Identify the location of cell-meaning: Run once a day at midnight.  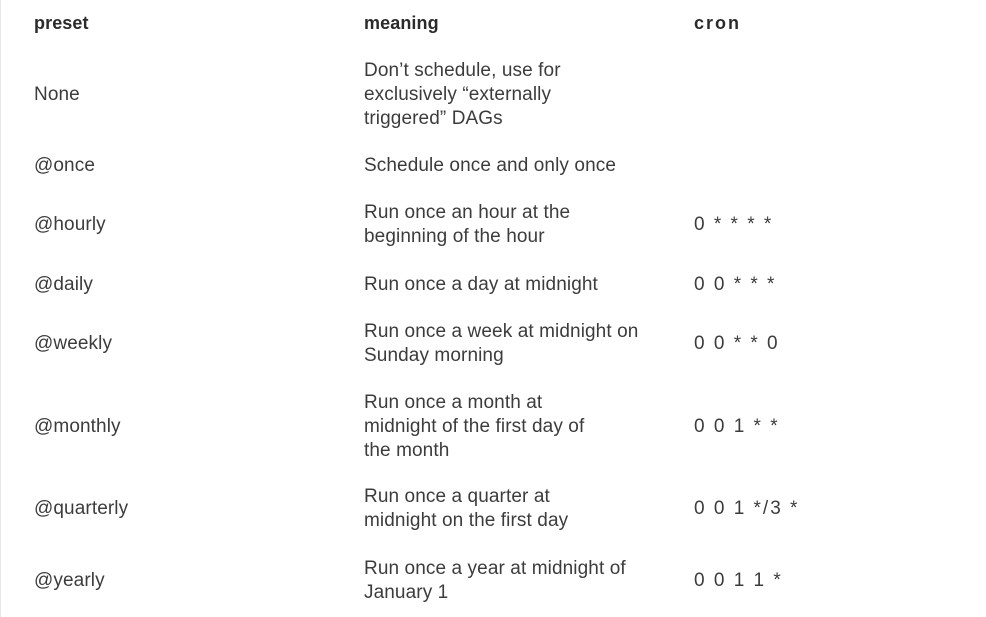
(481, 284).